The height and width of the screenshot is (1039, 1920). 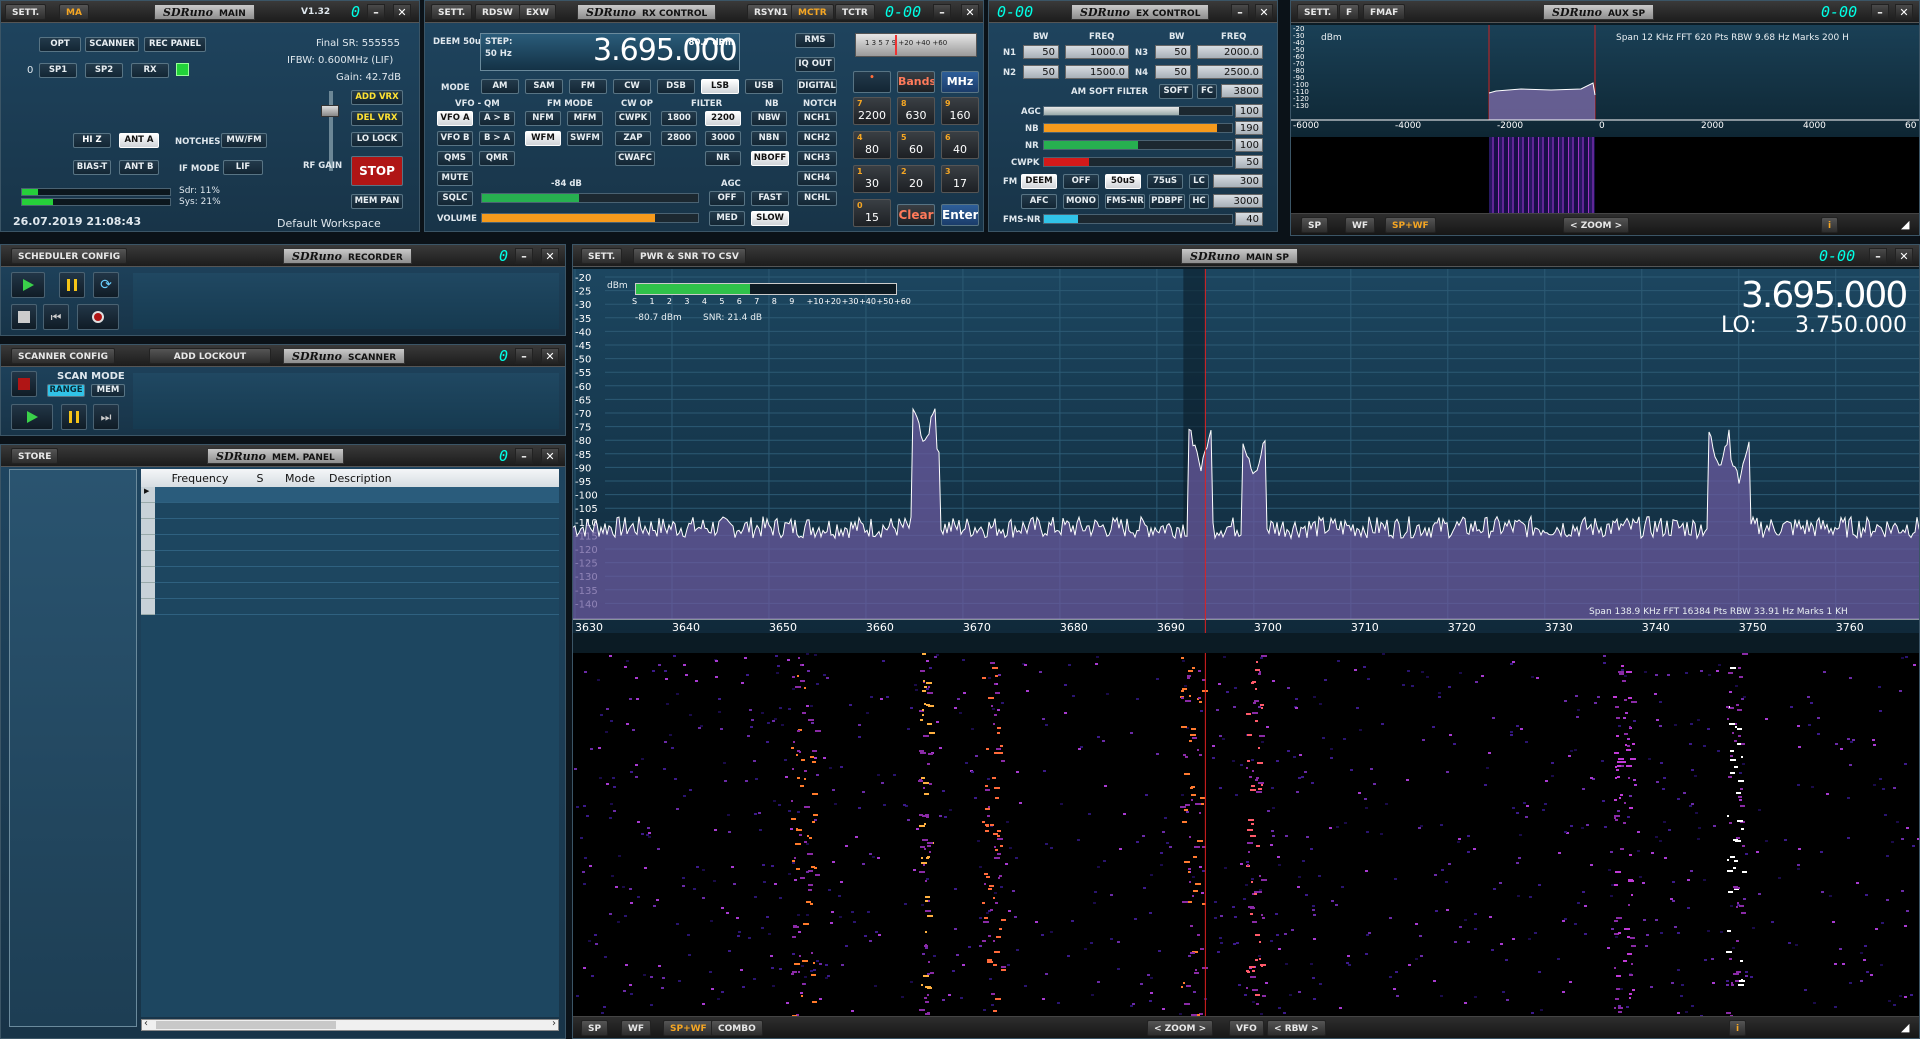 I want to click on n2-freq: 1500.0, so click(x=1097, y=72).